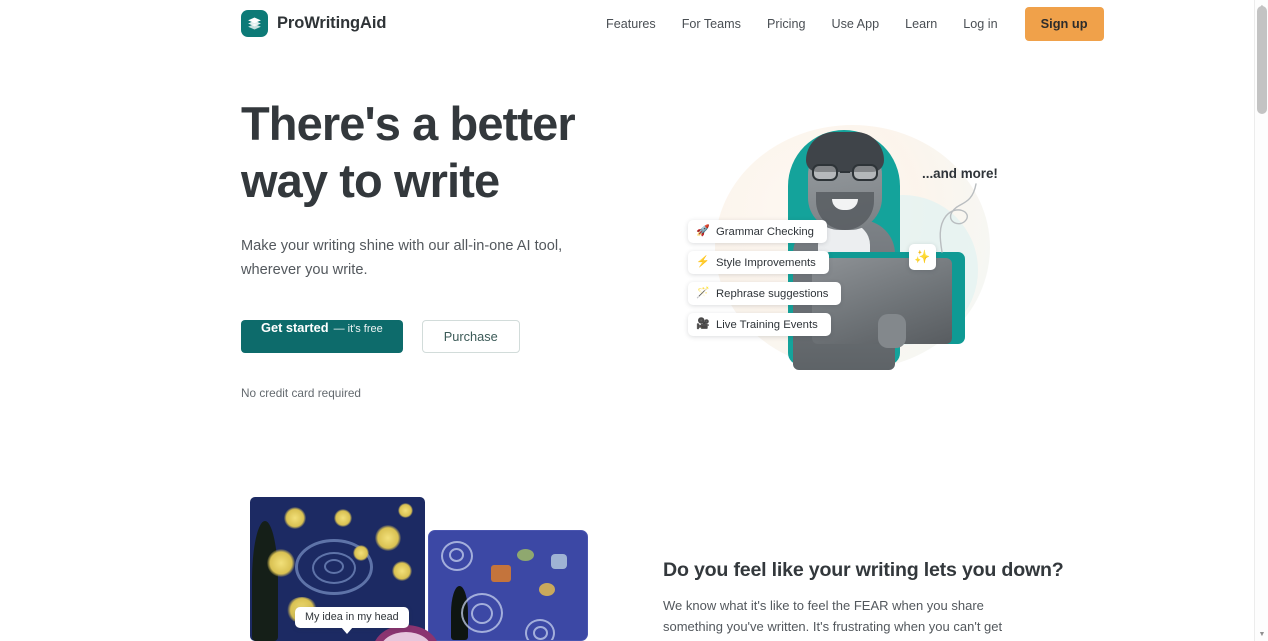  I want to click on feature-chip-grammar-checking: 🚀 Grammar Checking, so click(757, 231).